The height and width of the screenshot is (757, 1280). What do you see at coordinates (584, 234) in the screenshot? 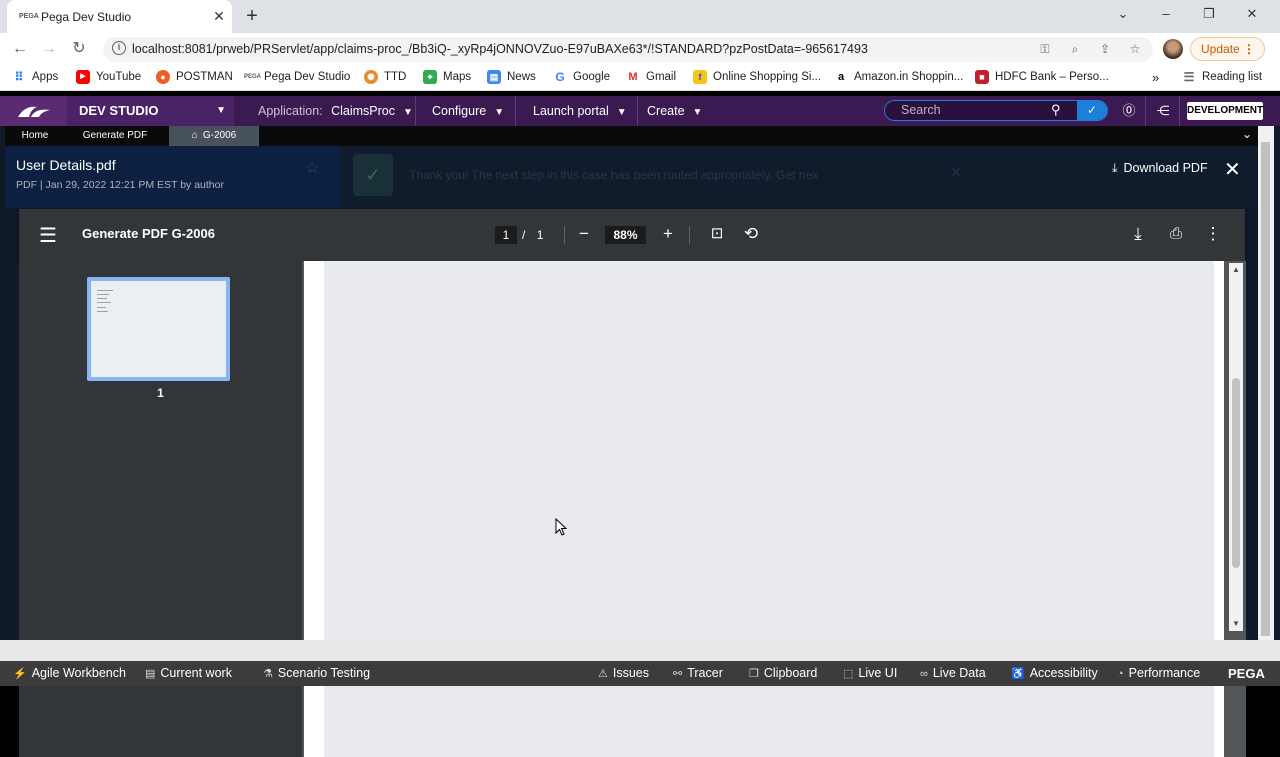
I see `zoom-out-icon: −` at bounding box center [584, 234].